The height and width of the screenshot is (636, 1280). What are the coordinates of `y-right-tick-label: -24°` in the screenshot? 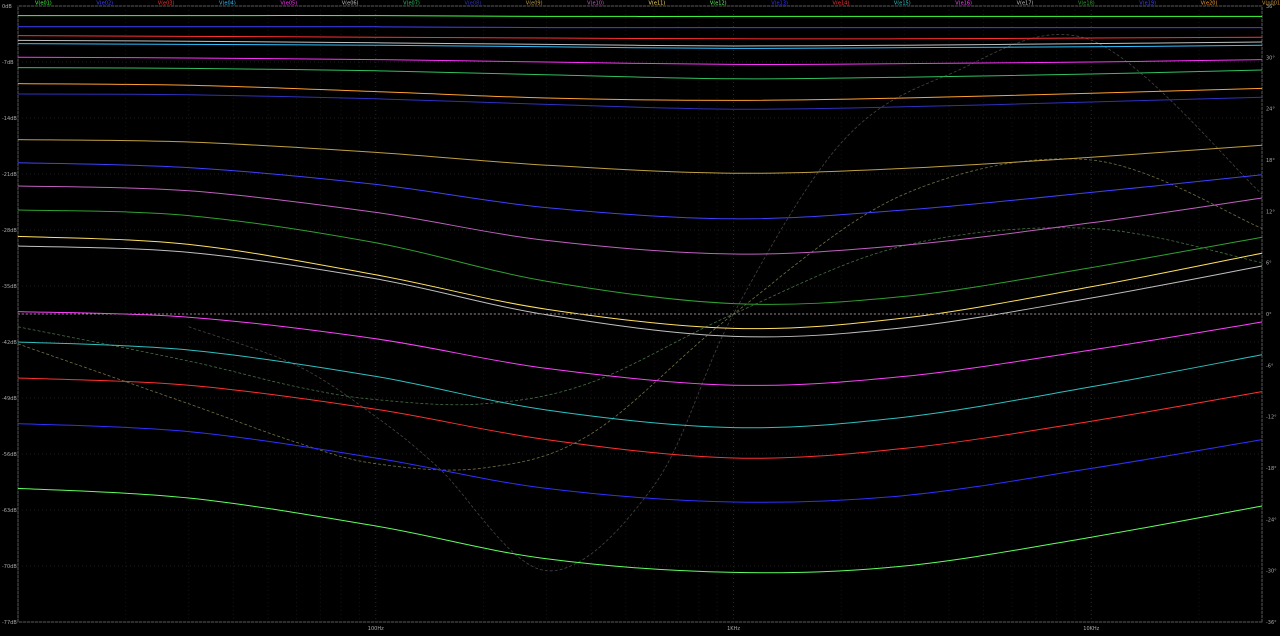 It's located at (1271, 520).